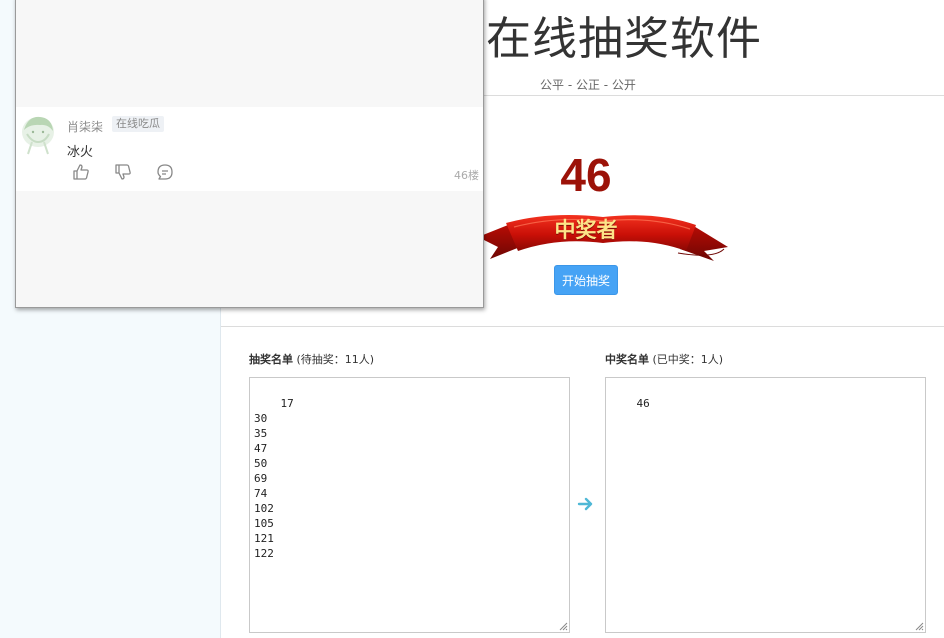 This screenshot has width=944, height=638. I want to click on winners-list-textarea: 46, so click(765, 505).